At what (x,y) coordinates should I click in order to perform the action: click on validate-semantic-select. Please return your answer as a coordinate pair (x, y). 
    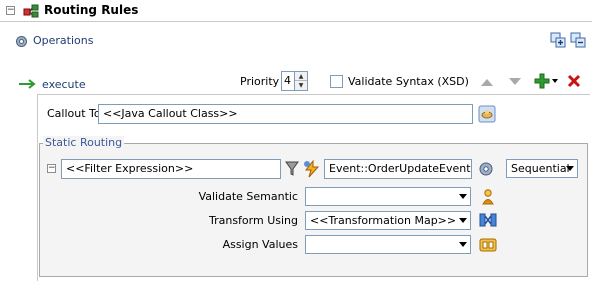
    Looking at the image, I should click on (388, 196).